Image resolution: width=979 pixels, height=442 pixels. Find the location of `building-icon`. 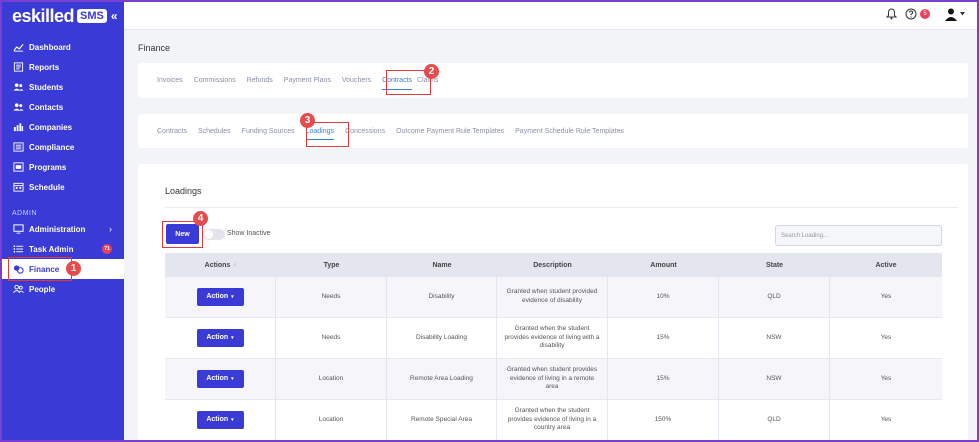

building-icon is located at coordinates (18, 127).